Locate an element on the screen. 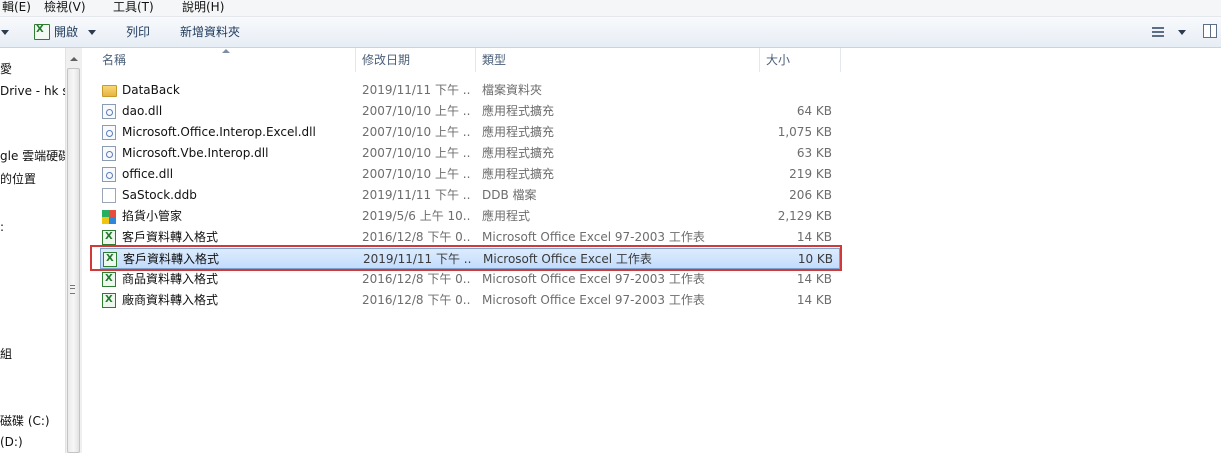 The width and height of the screenshot is (1221, 453). file-row: dao.dll 2007/10/10 上午 ... 應用程式擴充 64 KB is located at coordinates (470, 111).